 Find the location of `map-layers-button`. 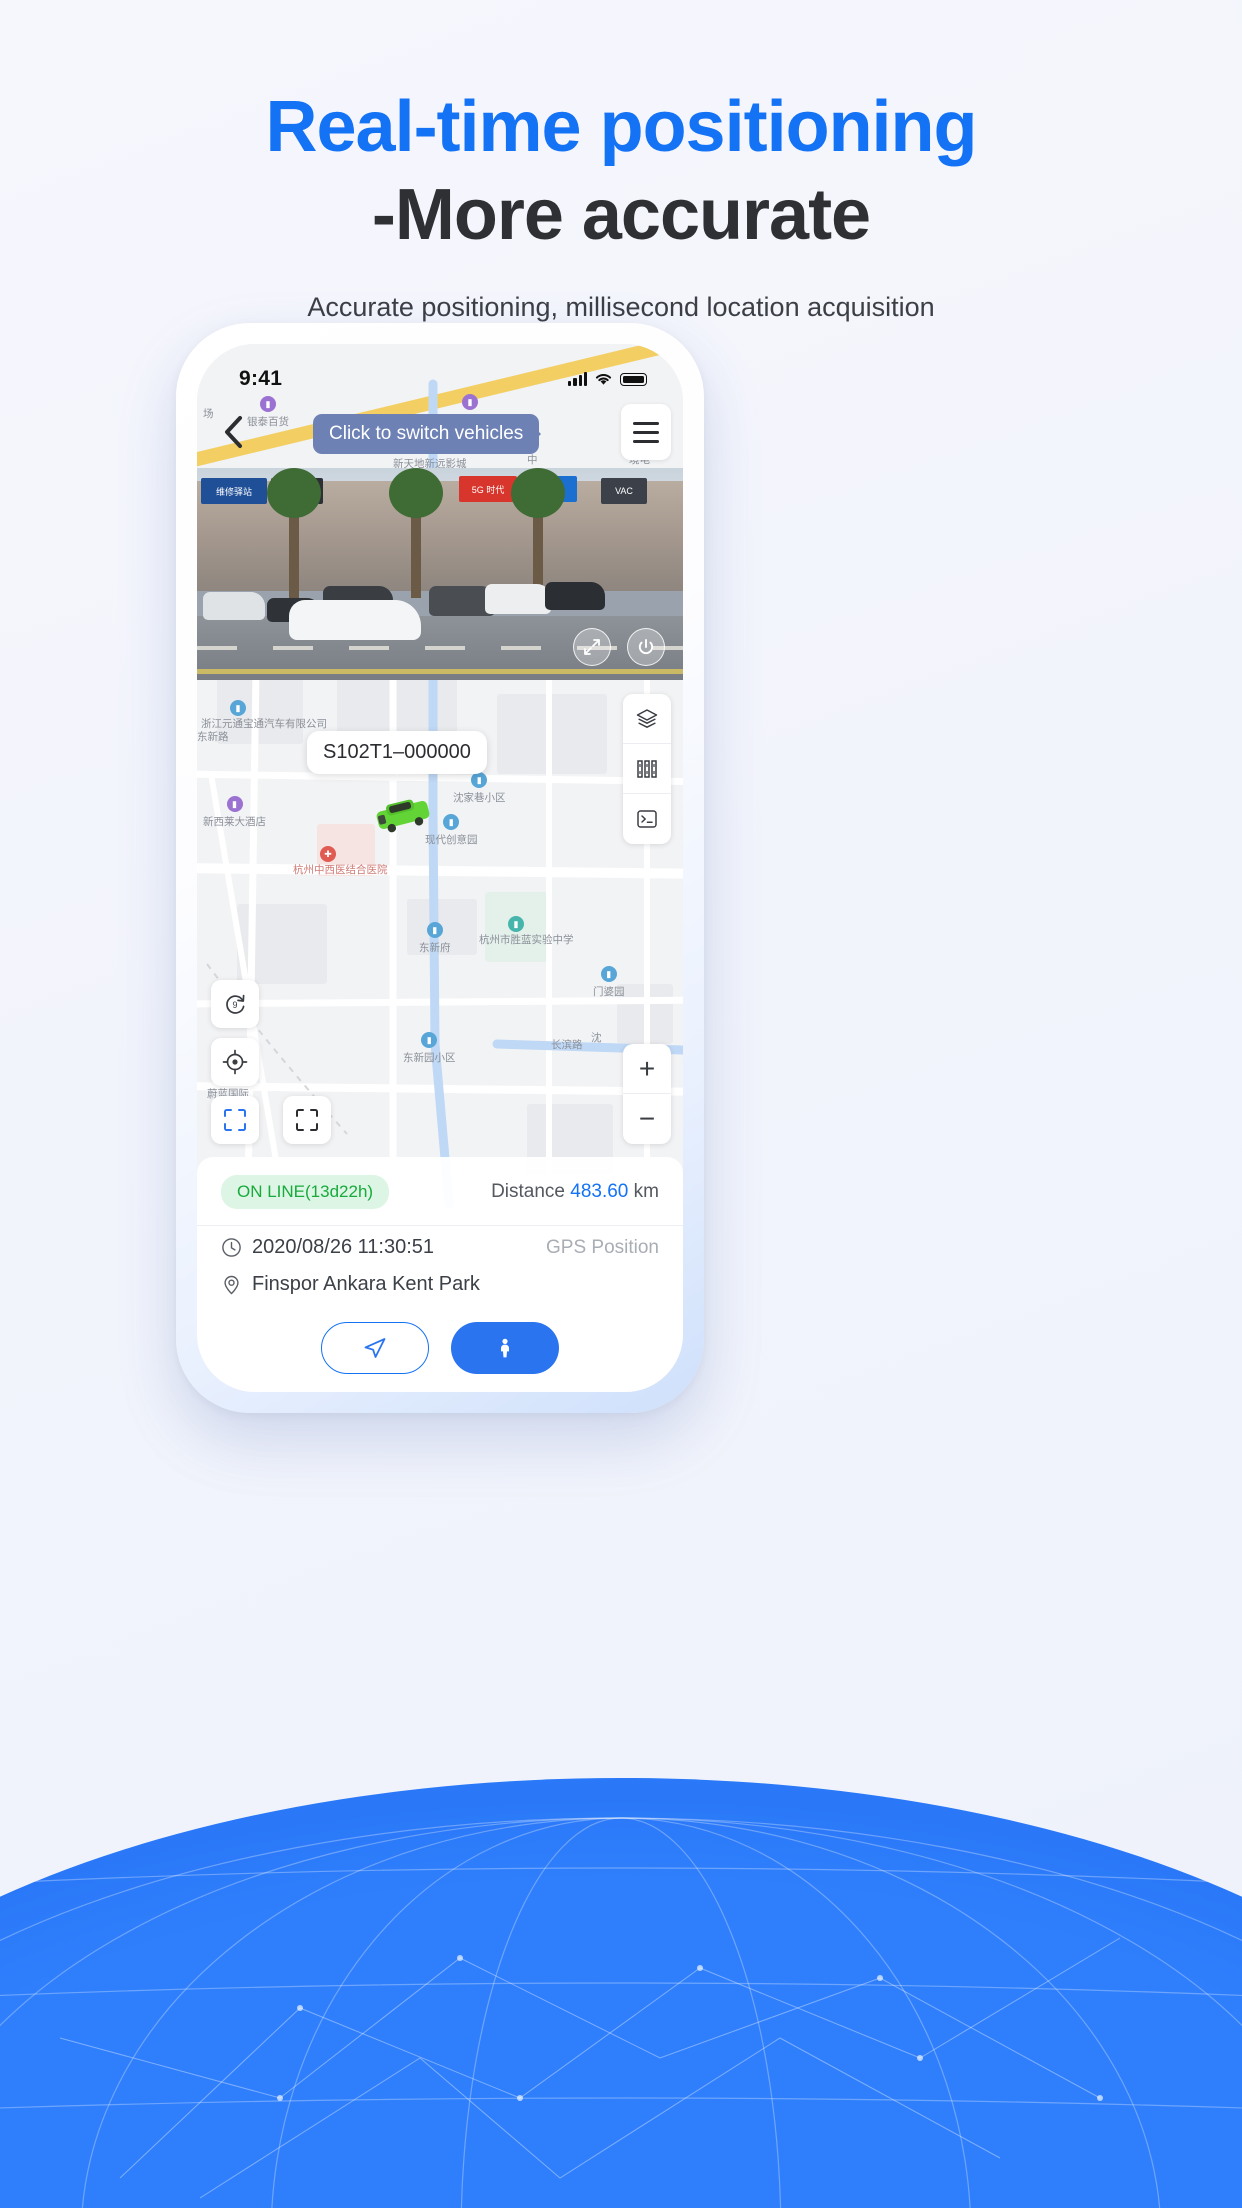

map-layers-button is located at coordinates (647, 719).